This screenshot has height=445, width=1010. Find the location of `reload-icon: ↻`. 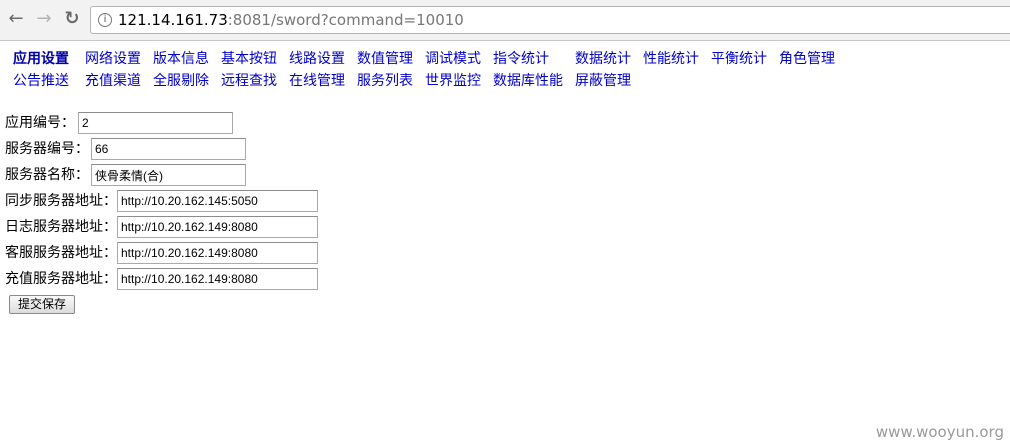

reload-icon: ↻ is located at coordinates (72, 19).